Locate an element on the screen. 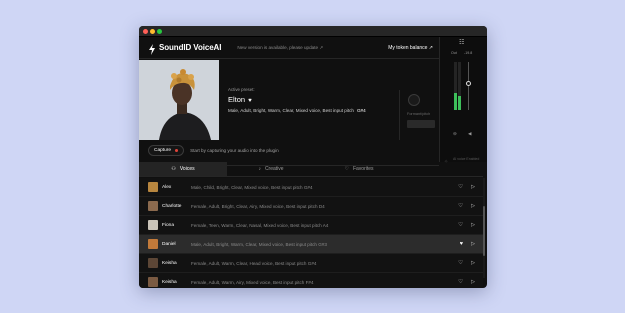 The height and width of the screenshot is (313, 625). output-meter-left-fill is located at coordinates (455, 101).